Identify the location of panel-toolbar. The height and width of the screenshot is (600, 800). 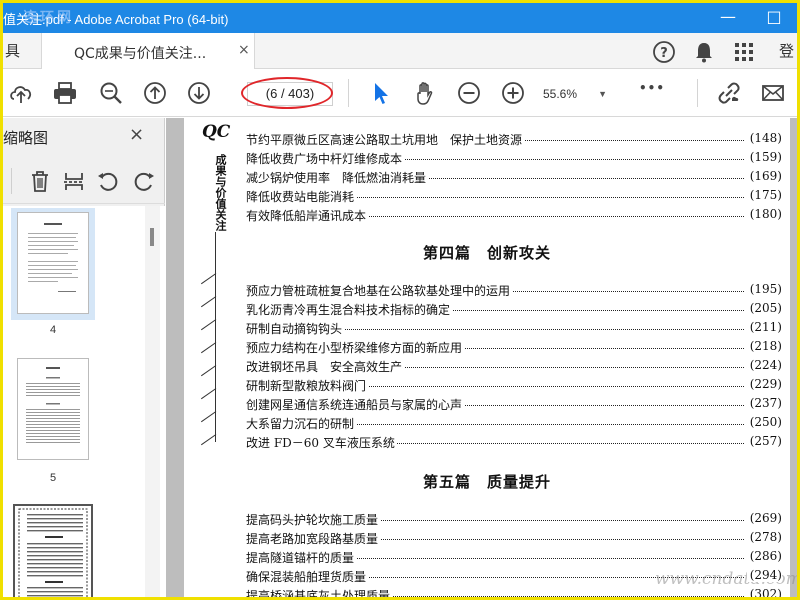
(84, 182).